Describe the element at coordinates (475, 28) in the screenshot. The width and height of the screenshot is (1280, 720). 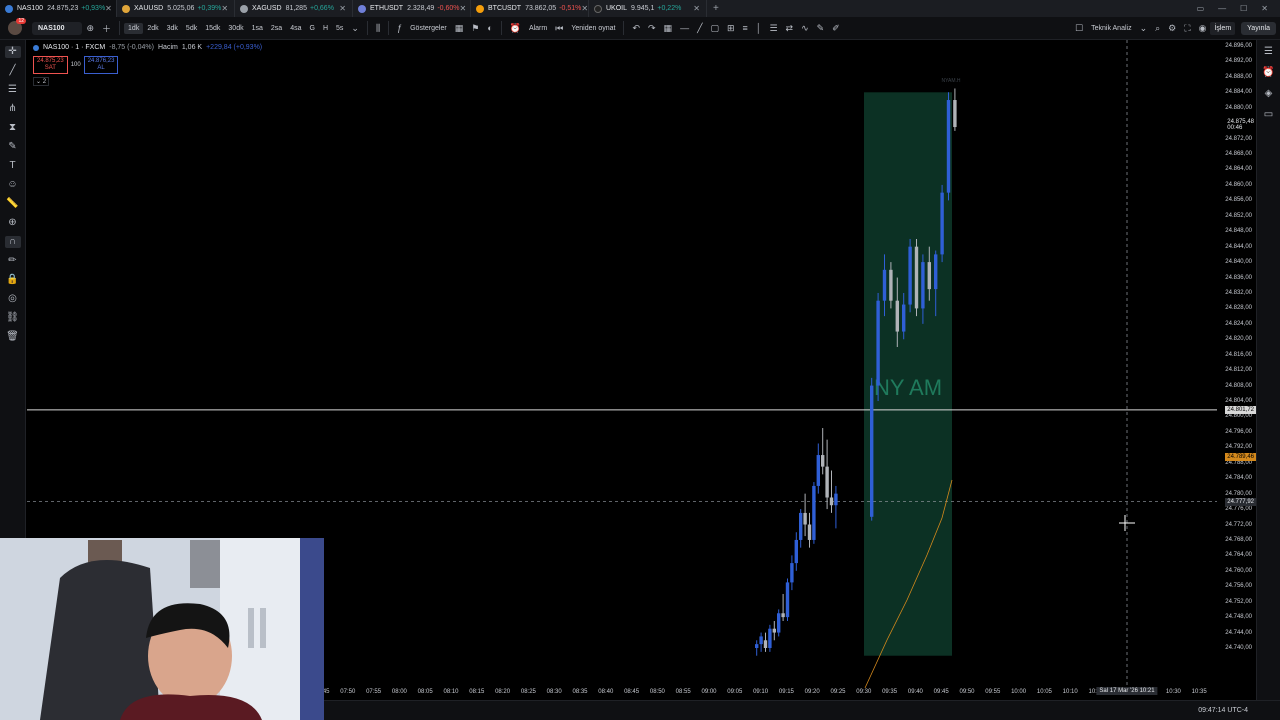
I see `flag-icon: ⚑` at that location.